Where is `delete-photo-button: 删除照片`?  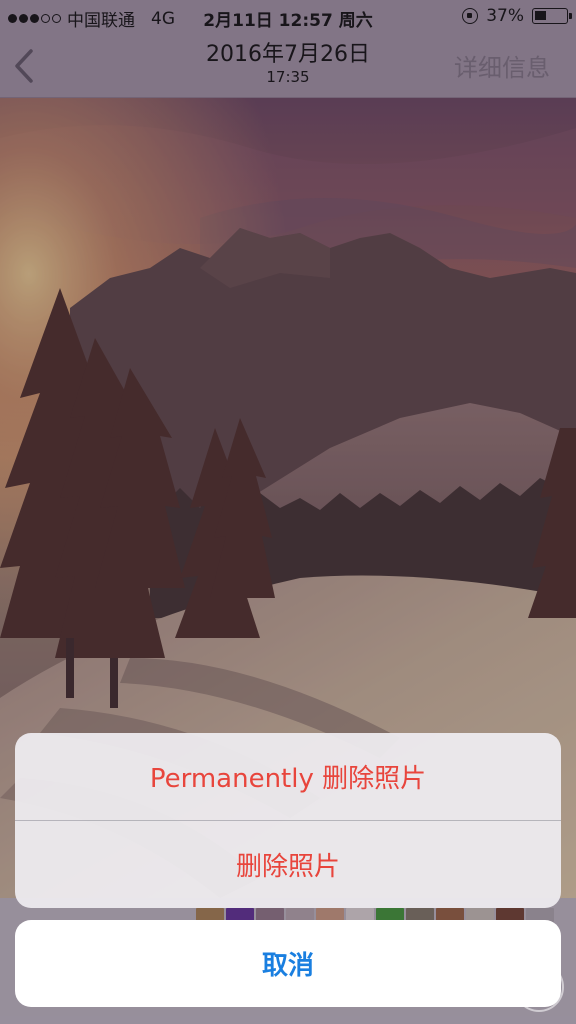
delete-photo-button: 删除照片 is located at coordinates (288, 864).